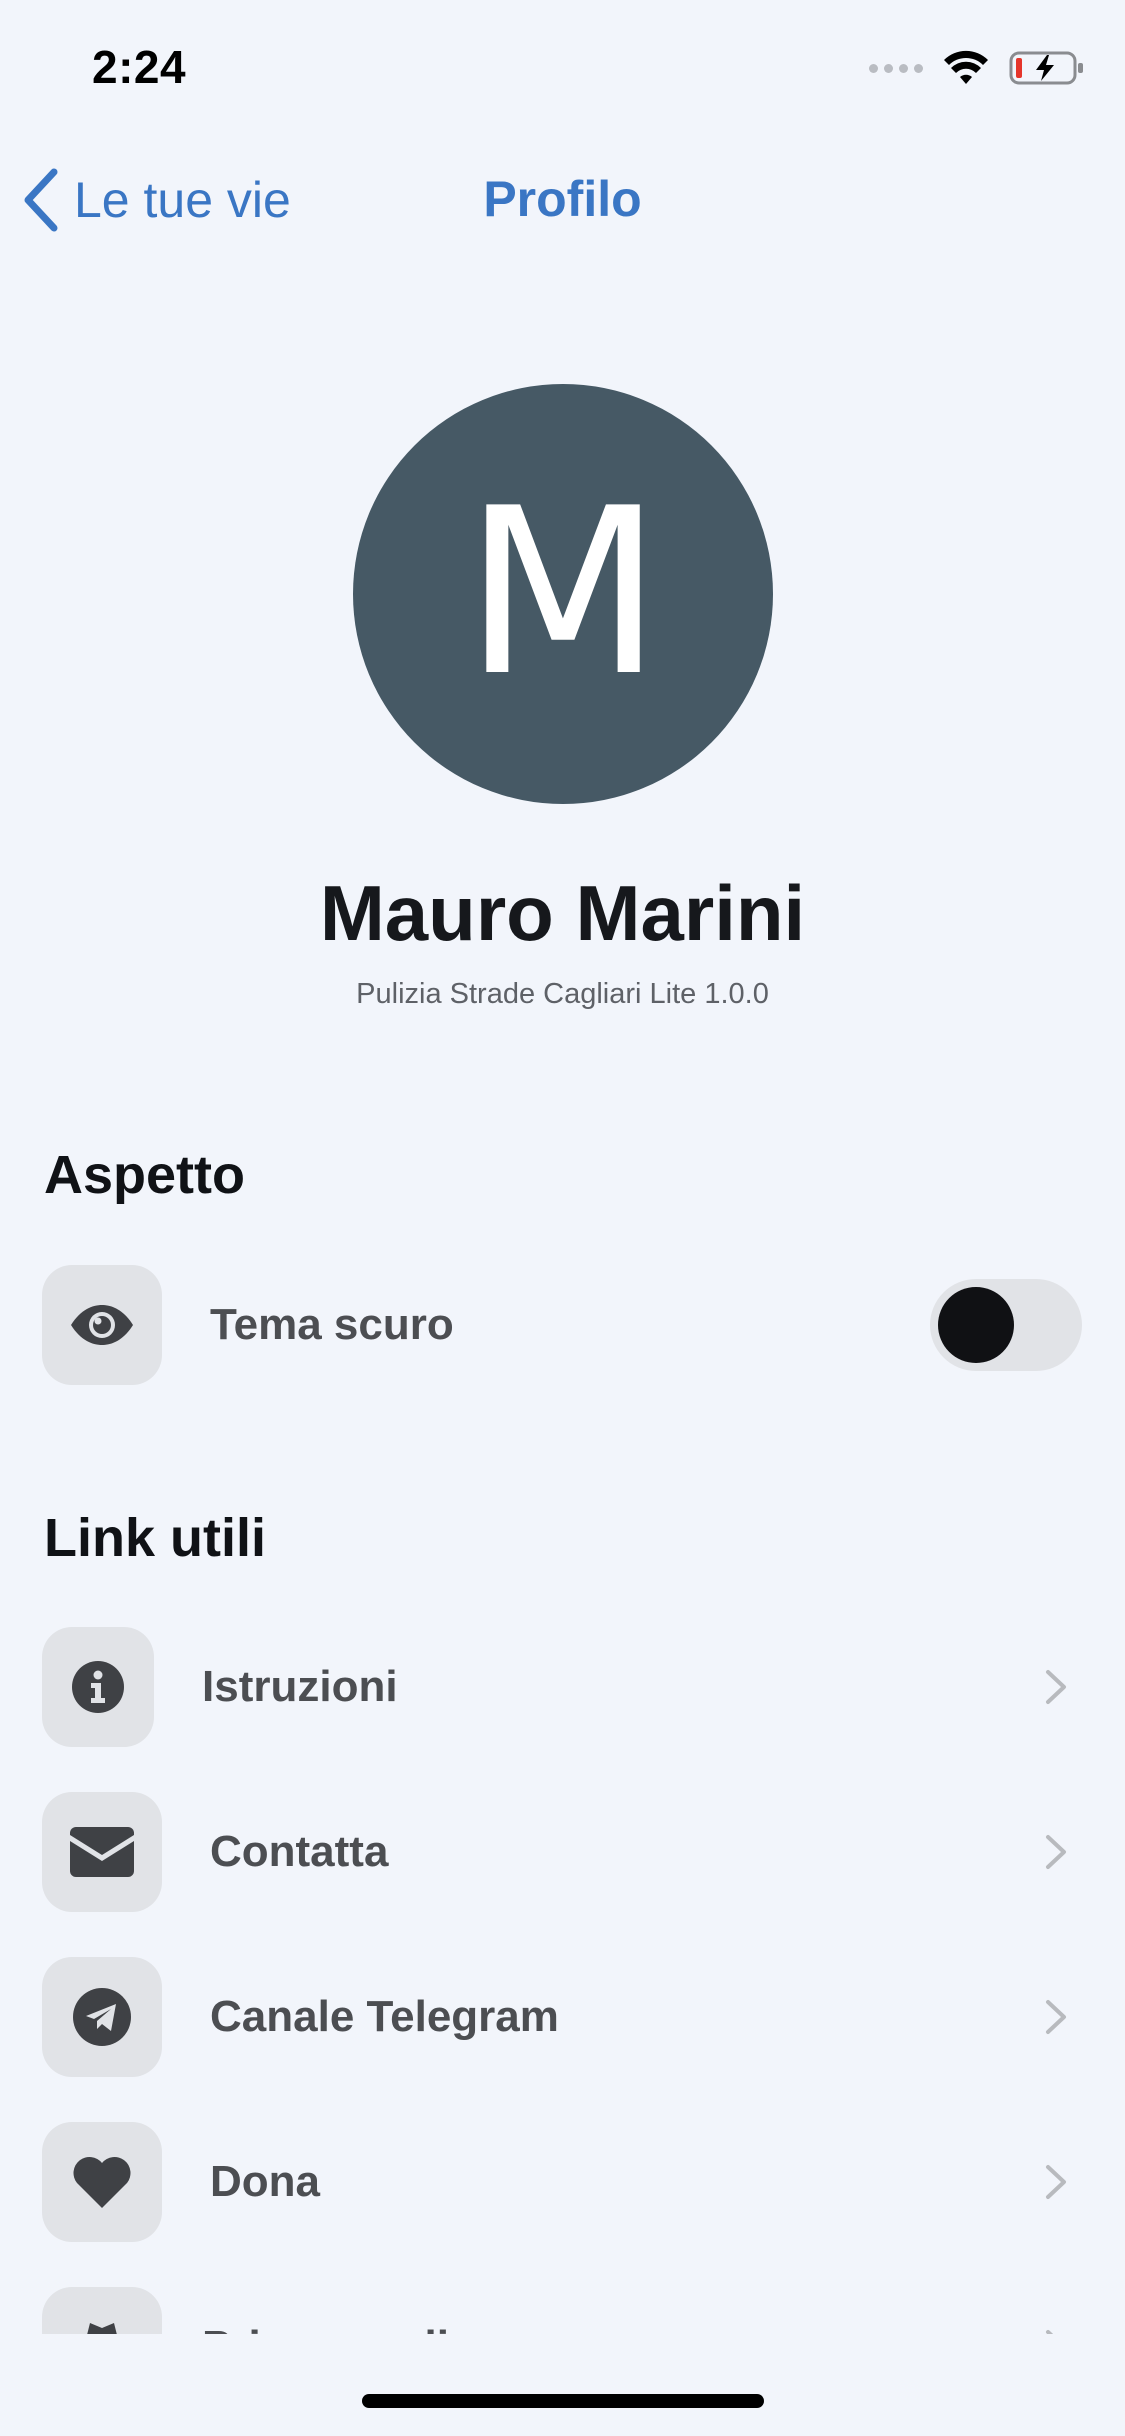  I want to click on istruzioni-icon-box, so click(98, 1687).